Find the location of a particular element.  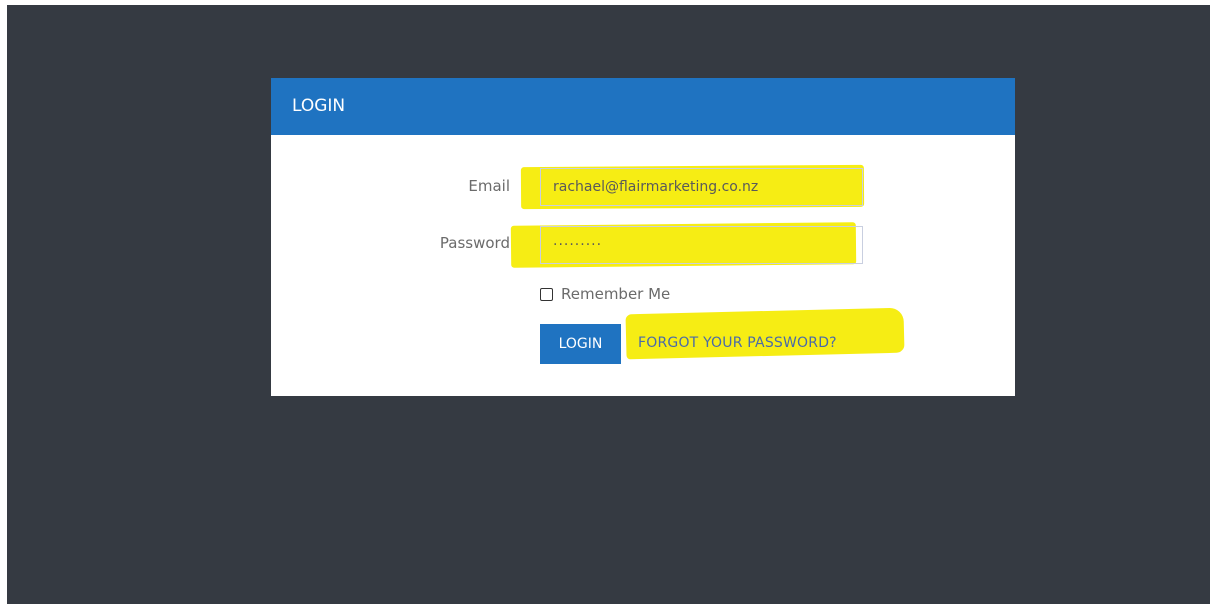

login-card-title: LOGIN is located at coordinates (319, 106).